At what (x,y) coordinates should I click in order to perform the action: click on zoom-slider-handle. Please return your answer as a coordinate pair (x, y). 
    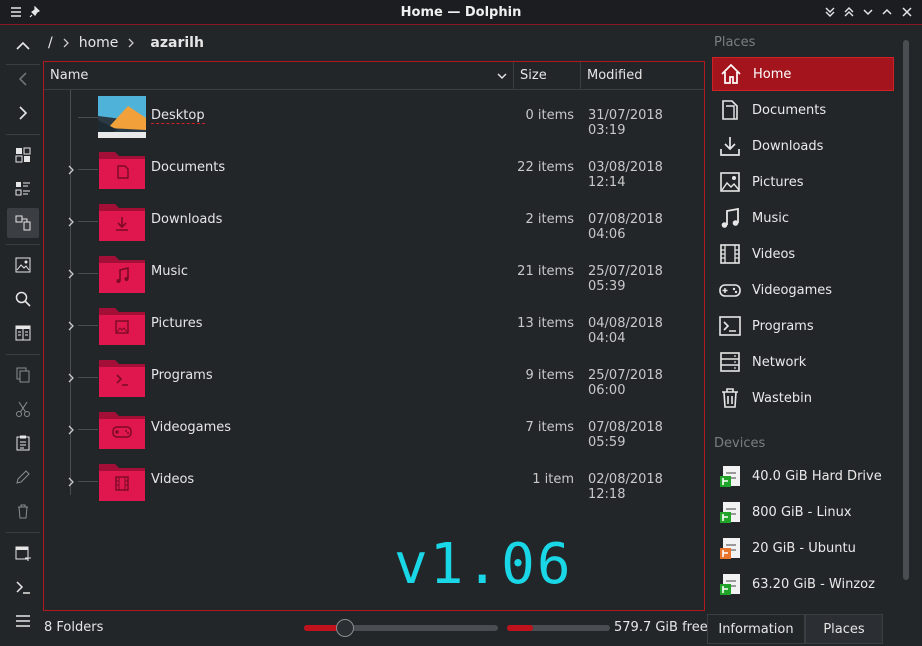
    Looking at the image, I should click on (344, 628).